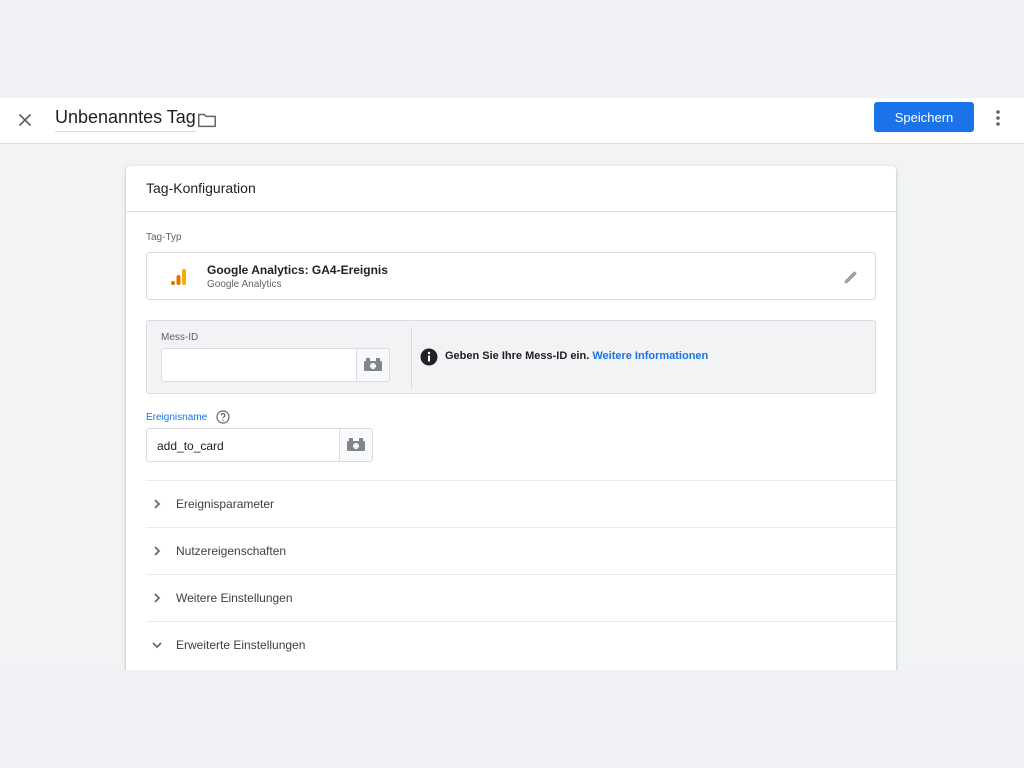 This screenshot has width=1024, height=768. What do you see at coordinates (511, 189) in the screenshot?
I see `card-title: Tag-Konfiguration` at bounding box center [511, 189].